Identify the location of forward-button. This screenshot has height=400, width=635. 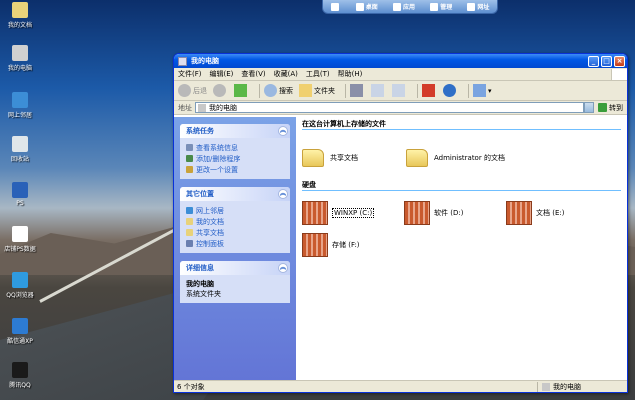
(220, 90).